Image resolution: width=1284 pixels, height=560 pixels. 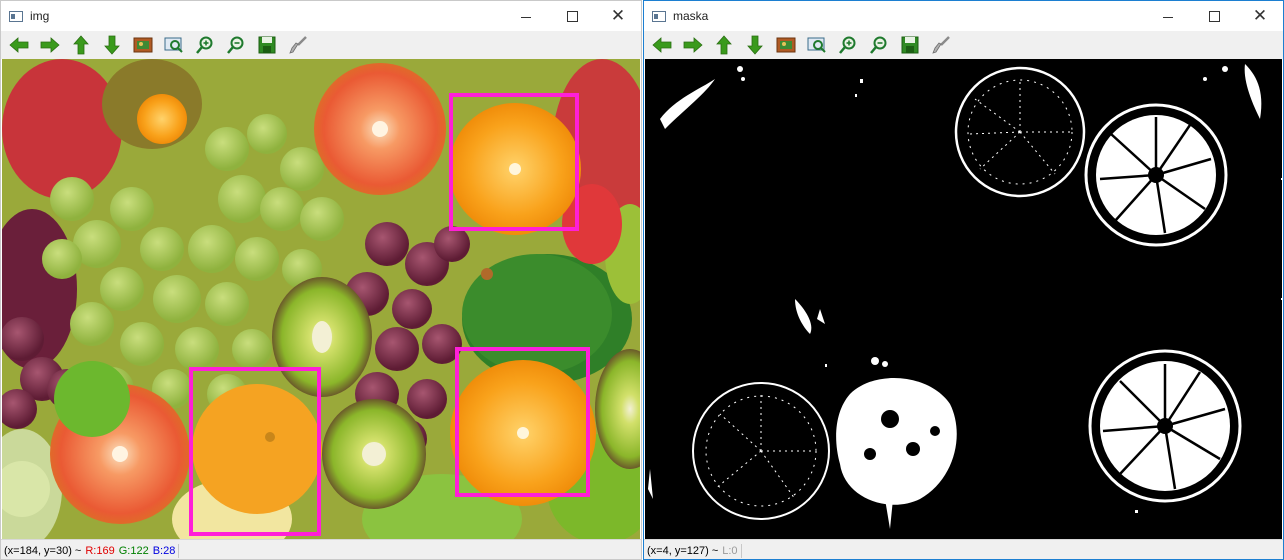 What do you see at coordinates (43, 550) in the screenshot?
I see `cursor-coordinates: (x=184, y=30) ~` at bounding box center [43, 550].